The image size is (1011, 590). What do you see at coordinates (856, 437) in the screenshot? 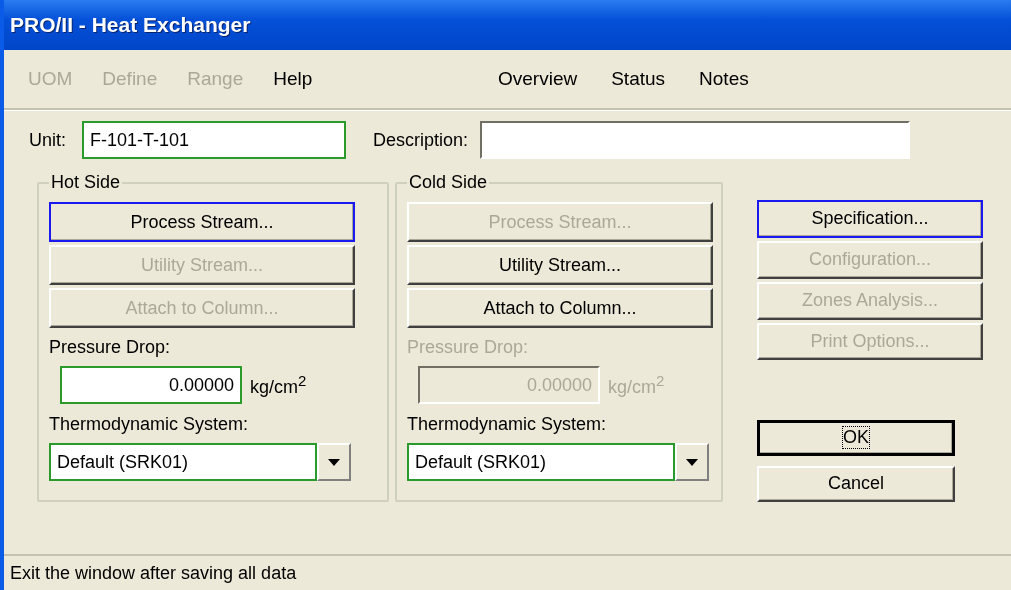
I see `ok-button: OK` at bounding box center [856, 437].